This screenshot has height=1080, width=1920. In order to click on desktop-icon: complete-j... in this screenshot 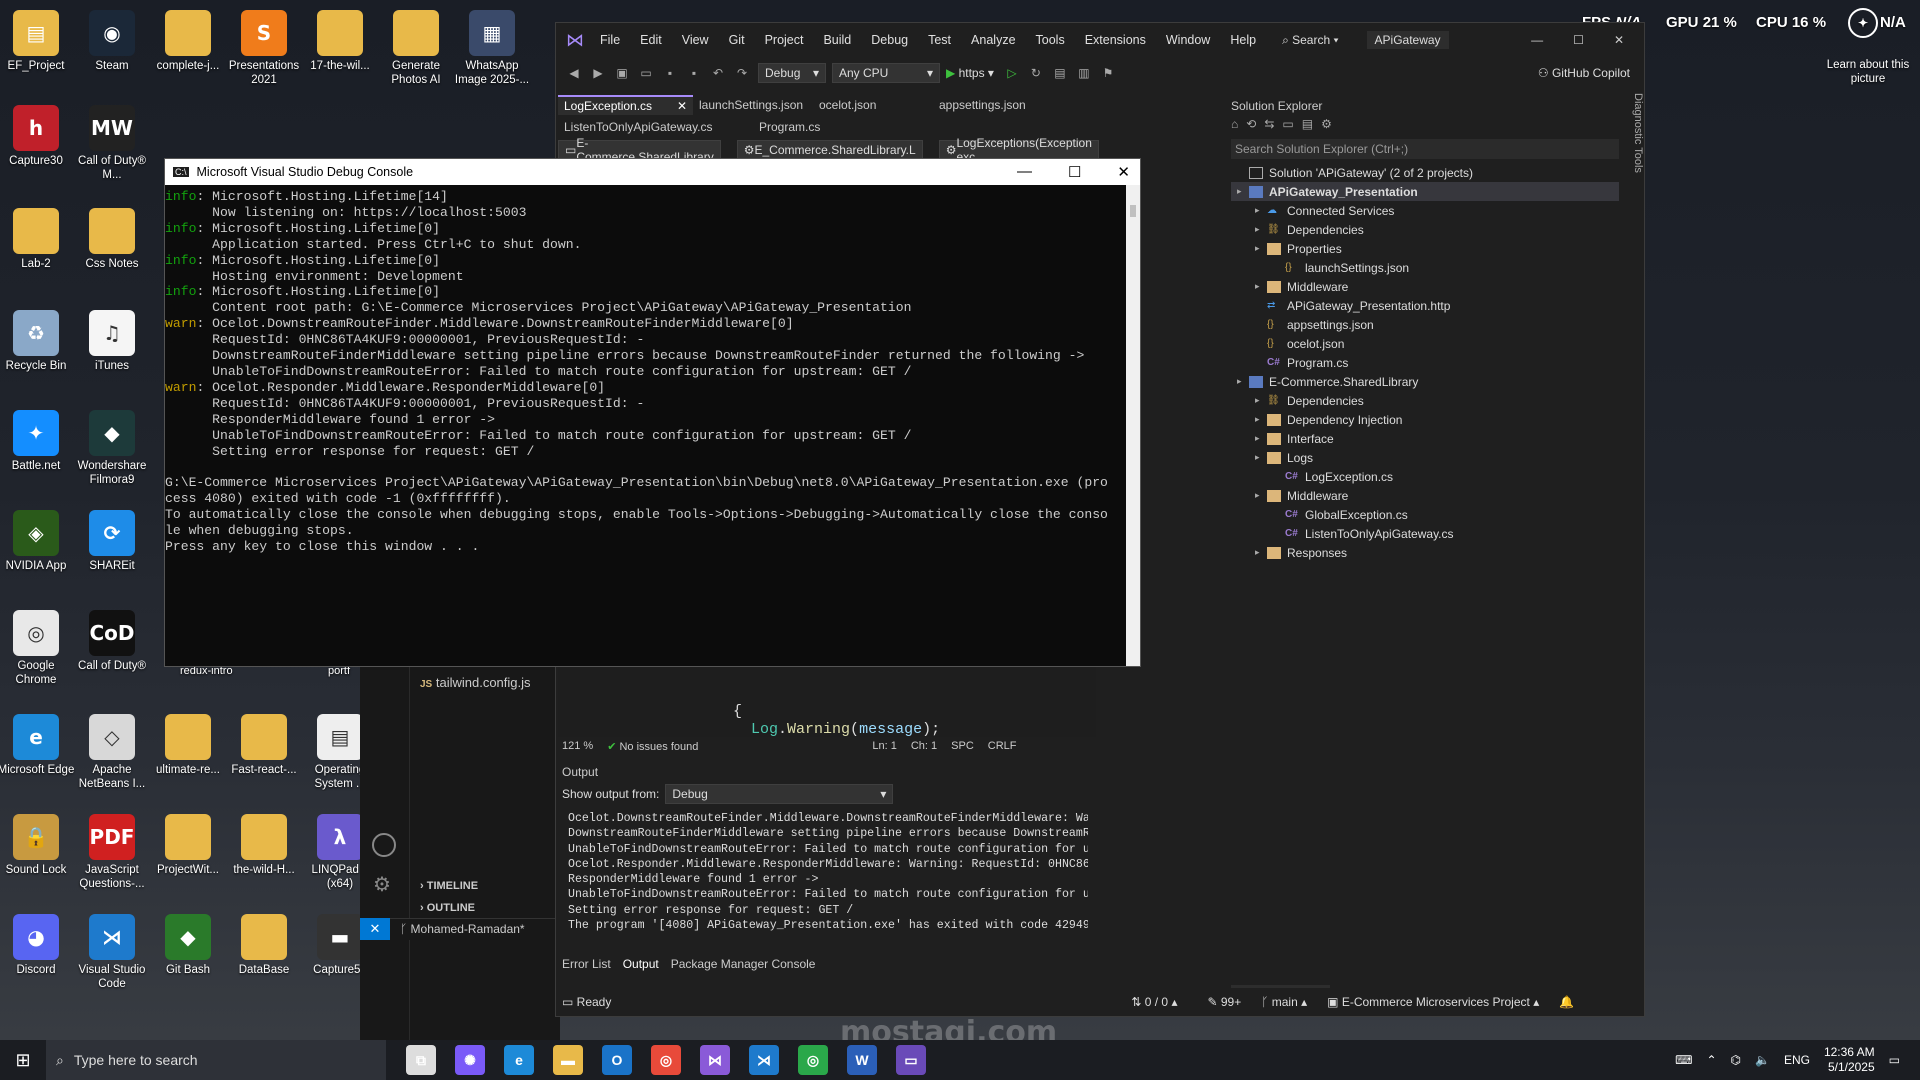, I will do `click(188, 41)`.